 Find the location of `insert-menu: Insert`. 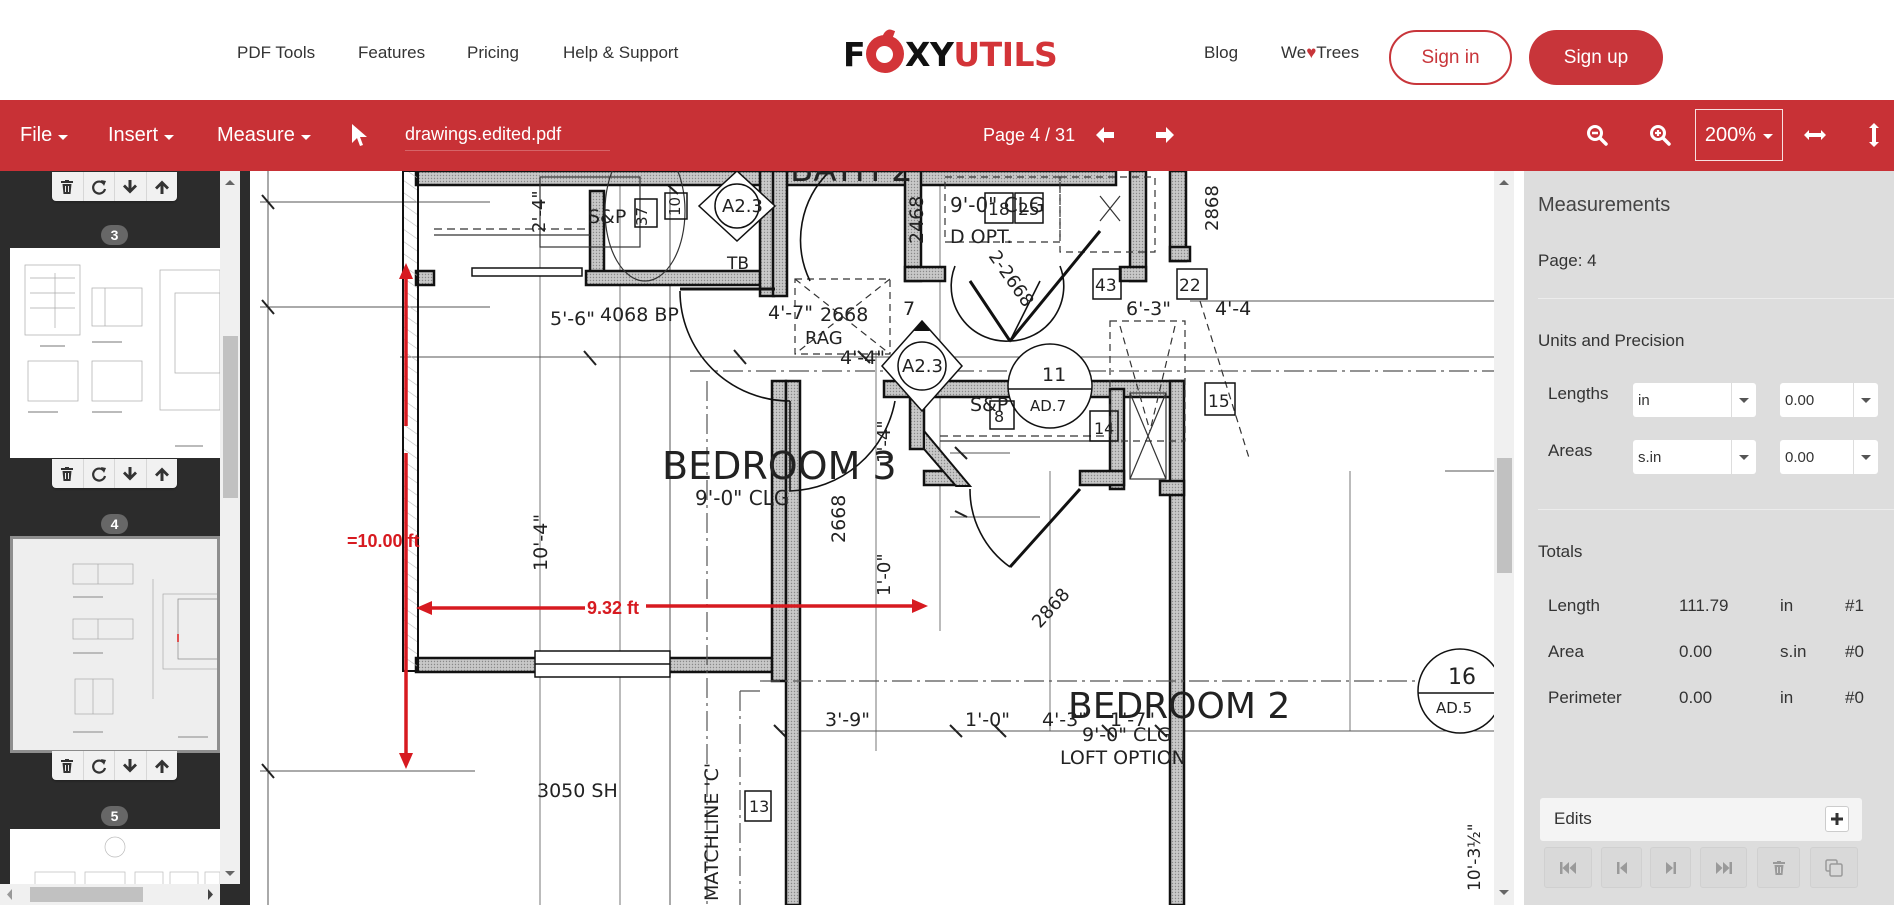

insert-menu: Insert is located at coordinates (141, 135).